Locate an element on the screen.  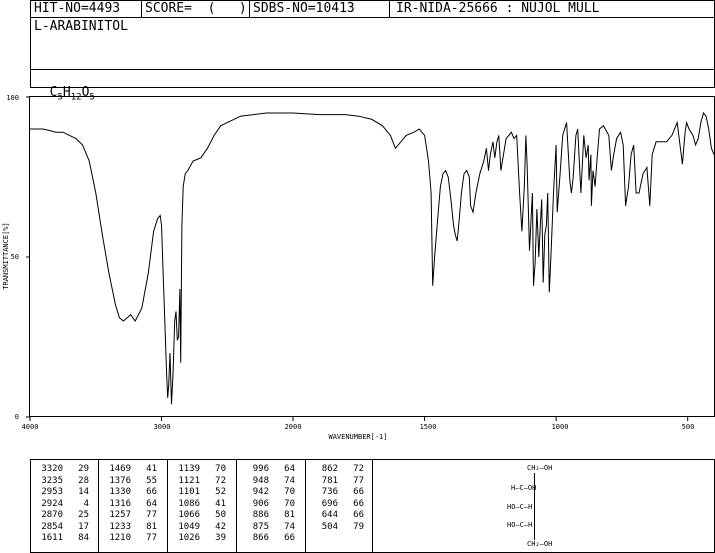
peak-wavenumber: 2854 is located at coordinates (52, 526).